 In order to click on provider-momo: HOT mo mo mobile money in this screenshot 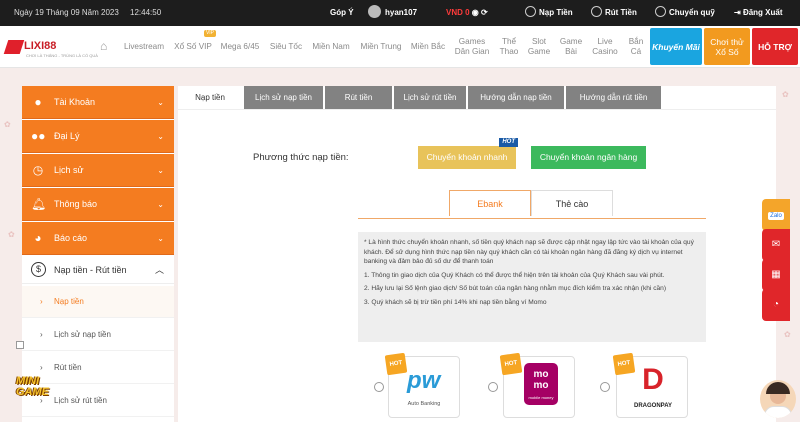, I will do `click(545, 385)`.